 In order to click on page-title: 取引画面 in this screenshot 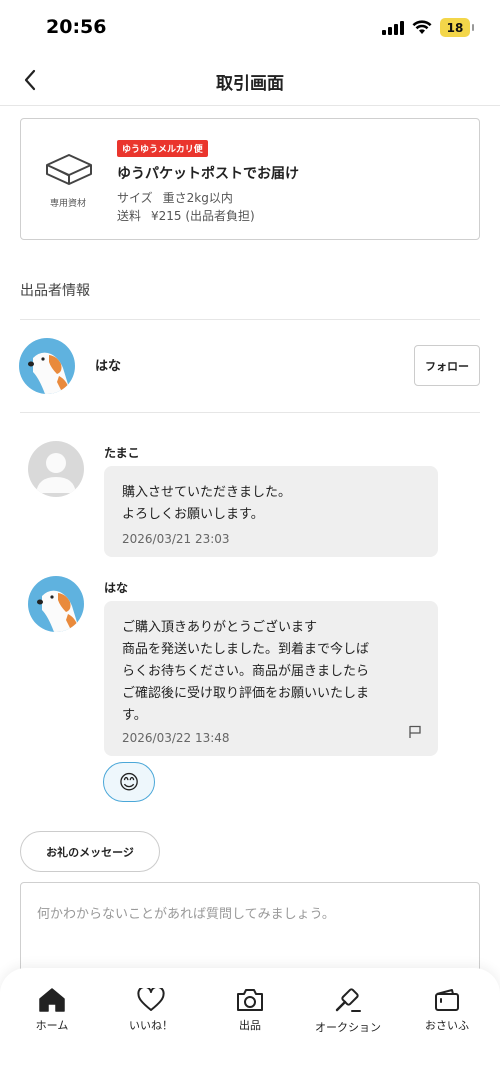, I will do `click(250, 84)`.